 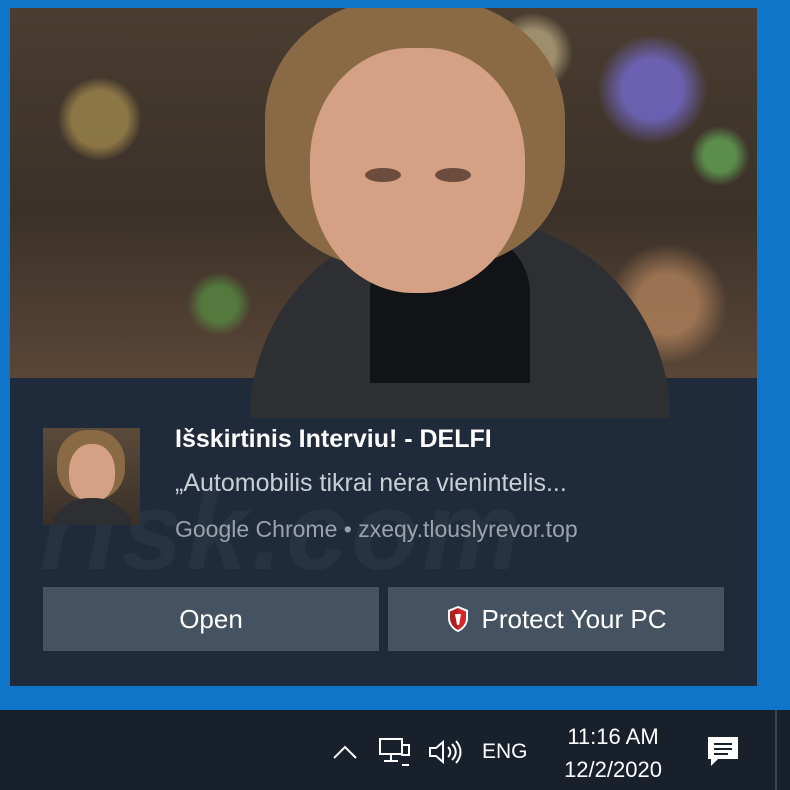 I want to click on taskbar: ENG 11:16 AM 12/2/2020, so click(x=395, y=750).